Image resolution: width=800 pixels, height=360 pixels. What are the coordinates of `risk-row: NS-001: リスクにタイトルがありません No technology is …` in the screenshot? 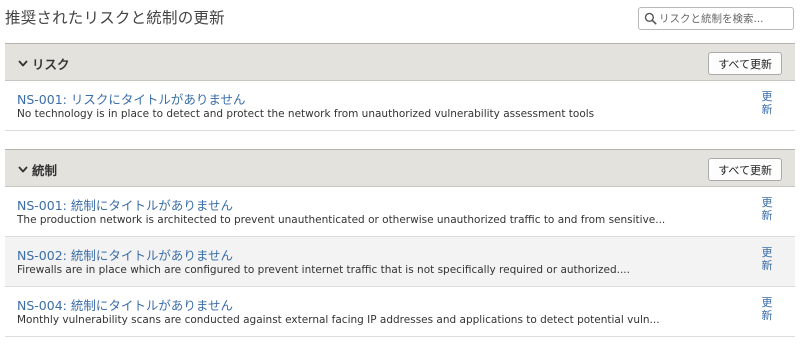 It's located at (400, 106).